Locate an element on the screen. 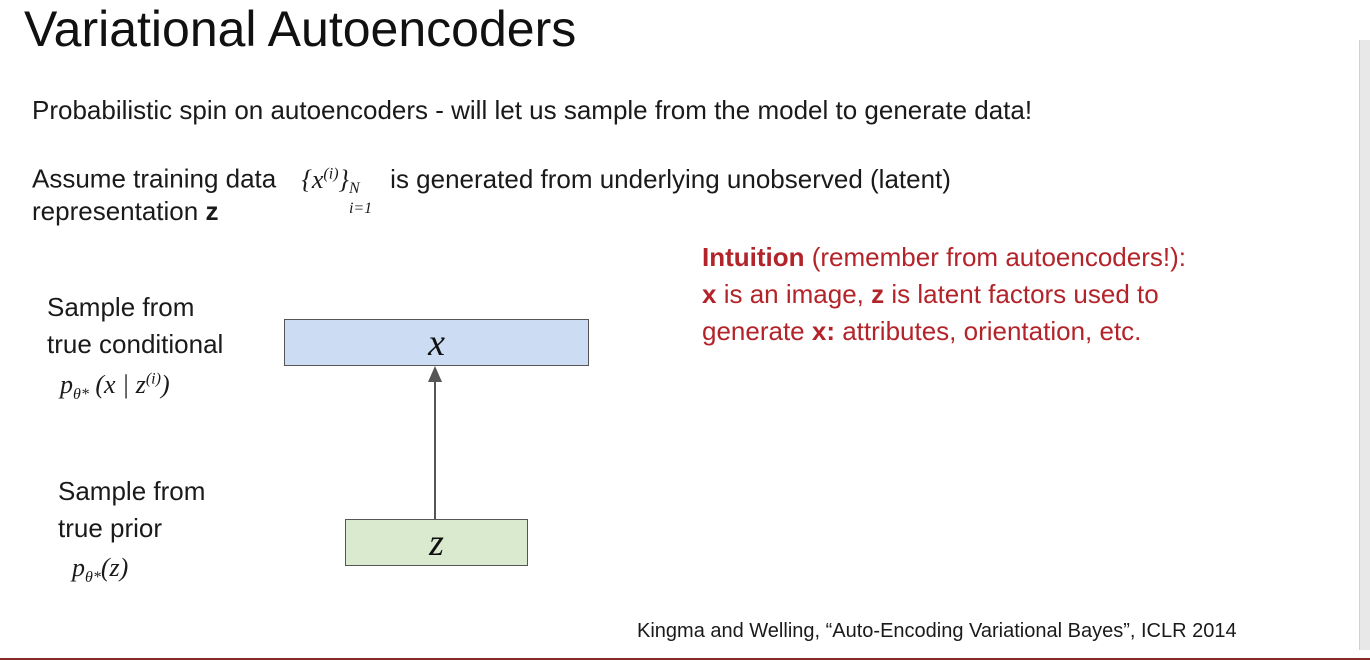 The image size is (1370, 660). set-range: i=1 is located at coordinates (360, 208).